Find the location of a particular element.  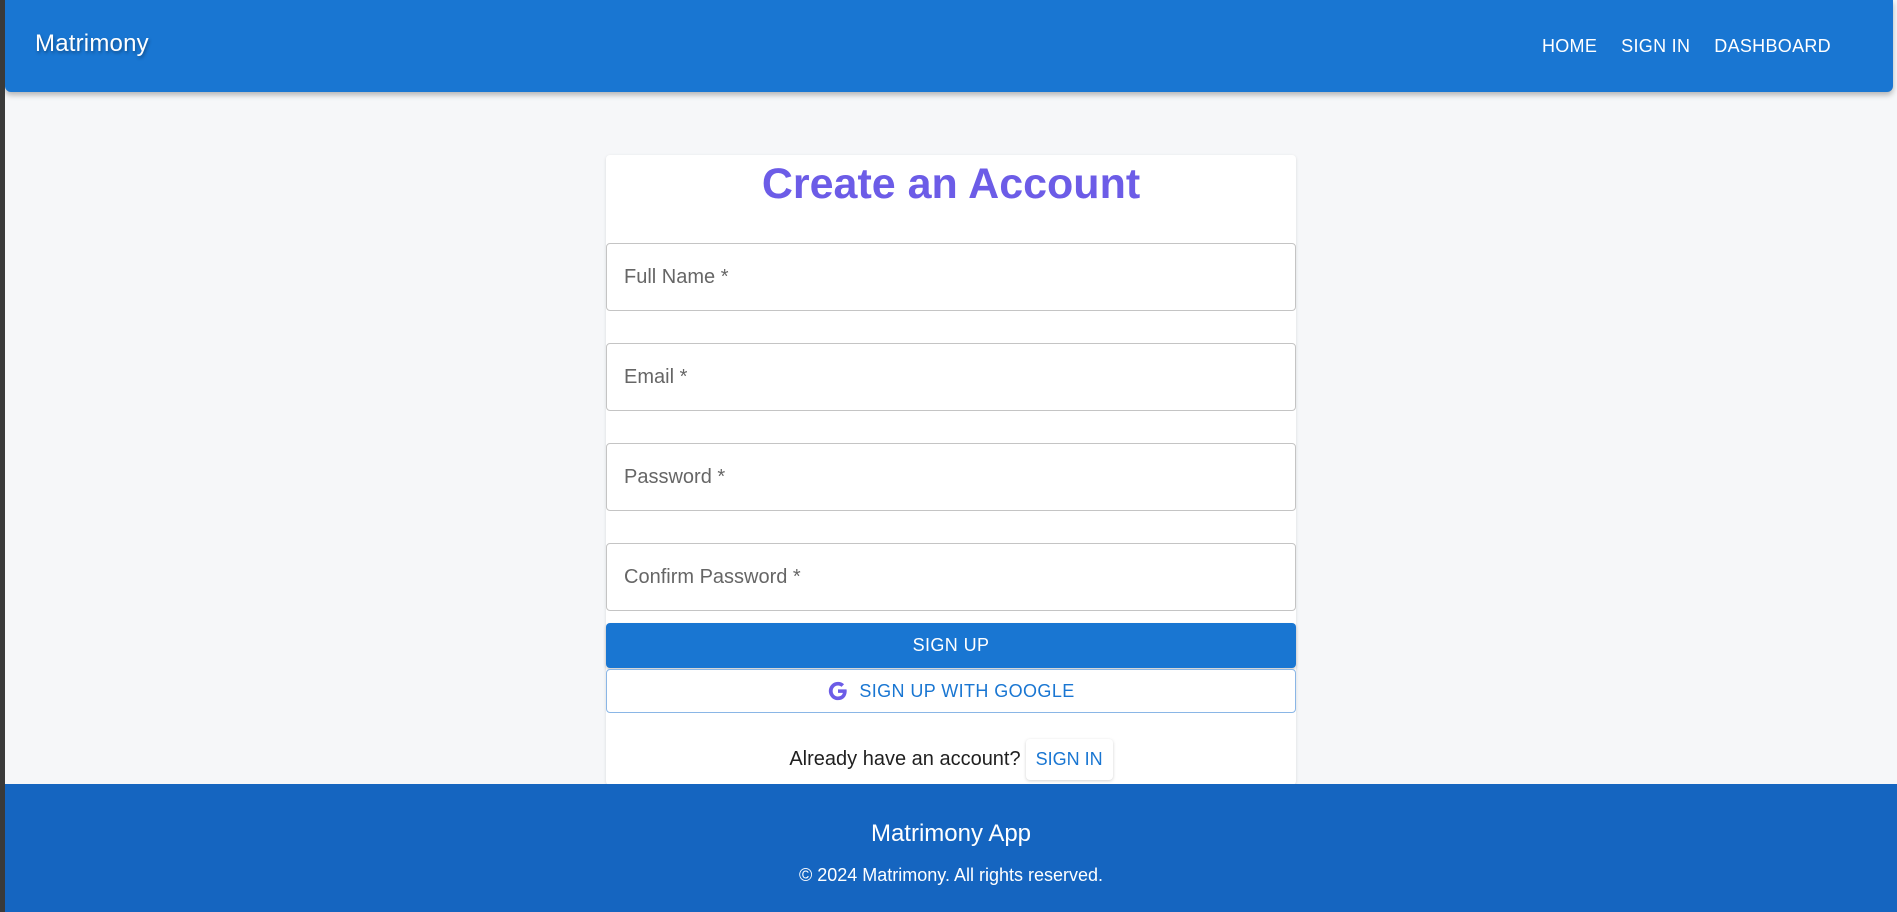

google-g-icon is located at coordinates (838, 691).